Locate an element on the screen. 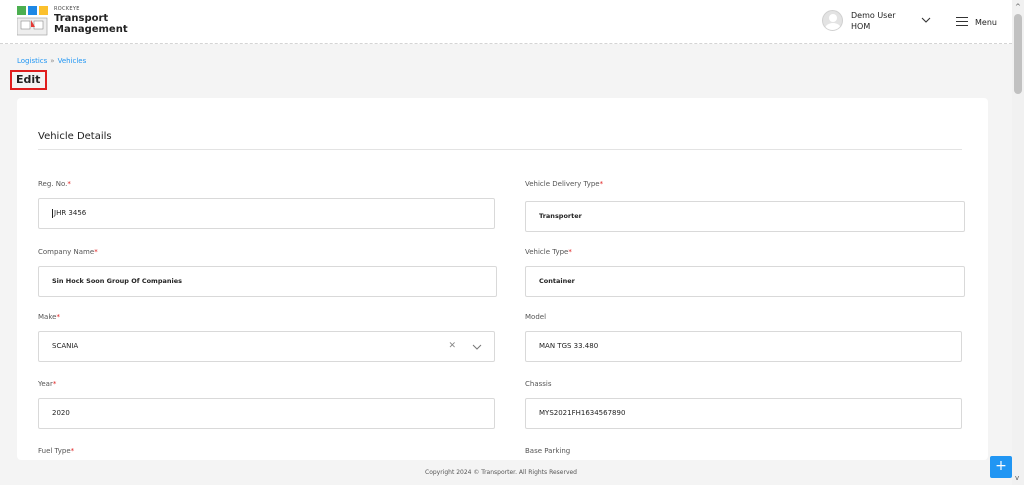 The height and width of the screenshot is (485, 1024). menu-icon is located at coordinates (962, 21).